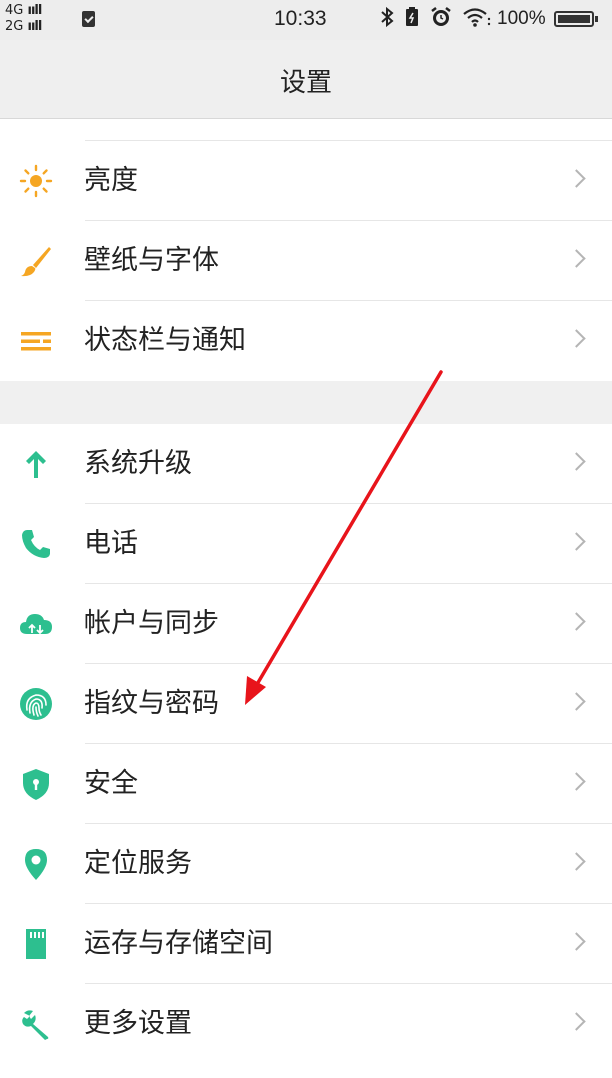 This screenshot has height=1078, width=612. I want to click on settings-item-phone: 电话, so click(306, 544).